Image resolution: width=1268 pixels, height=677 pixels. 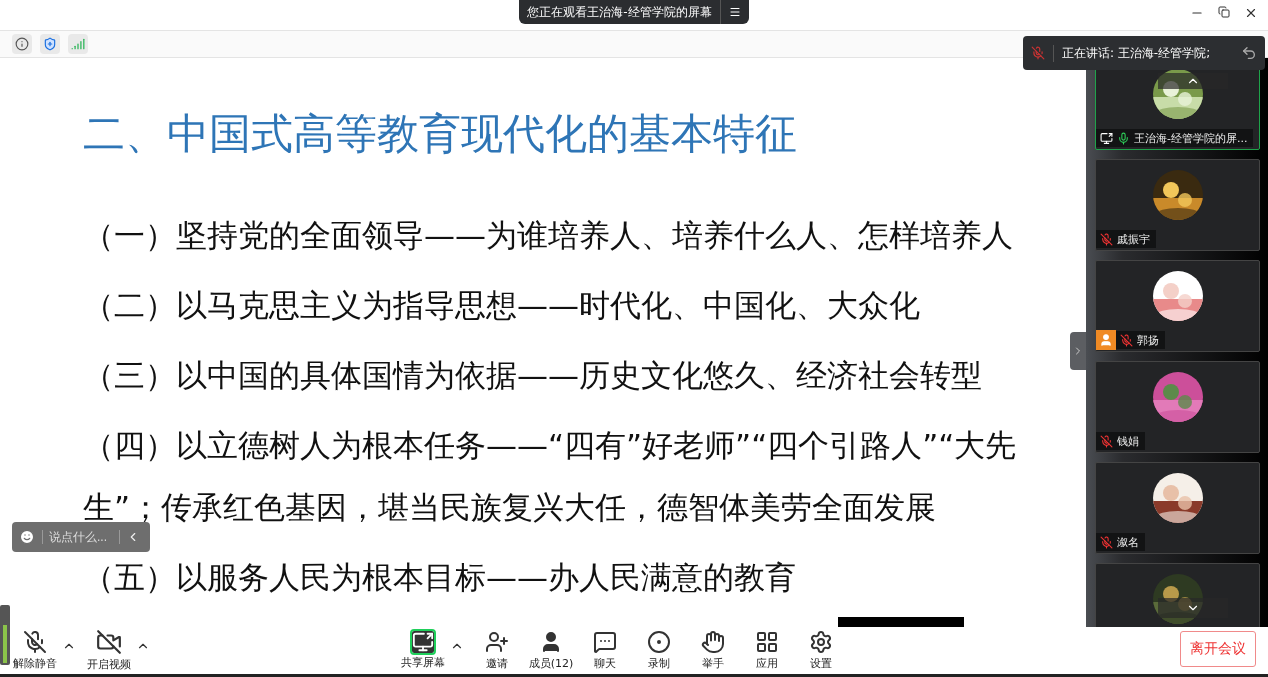 What do you see at coordinates (1177, 407) in the screenshot?
I see `participant-tile: 钱娟` at bounding box center [1177, 407].